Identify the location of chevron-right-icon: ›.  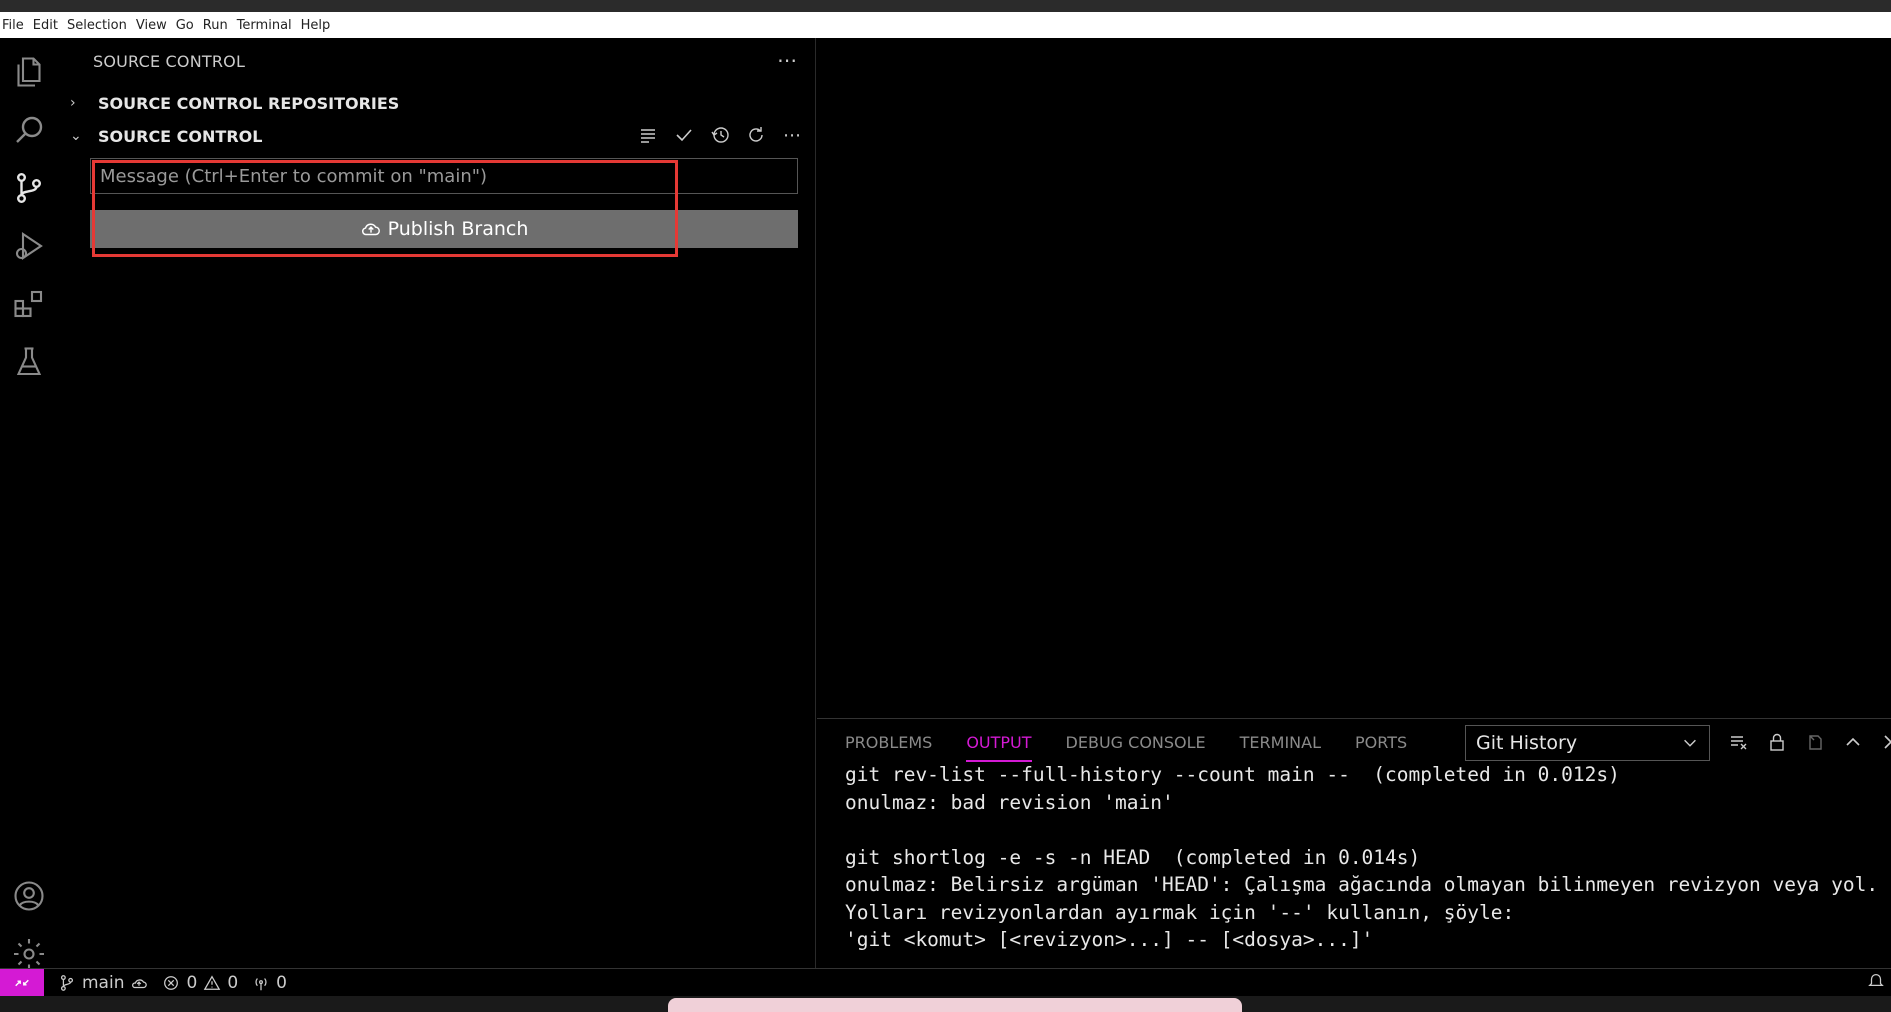
(73, 103).